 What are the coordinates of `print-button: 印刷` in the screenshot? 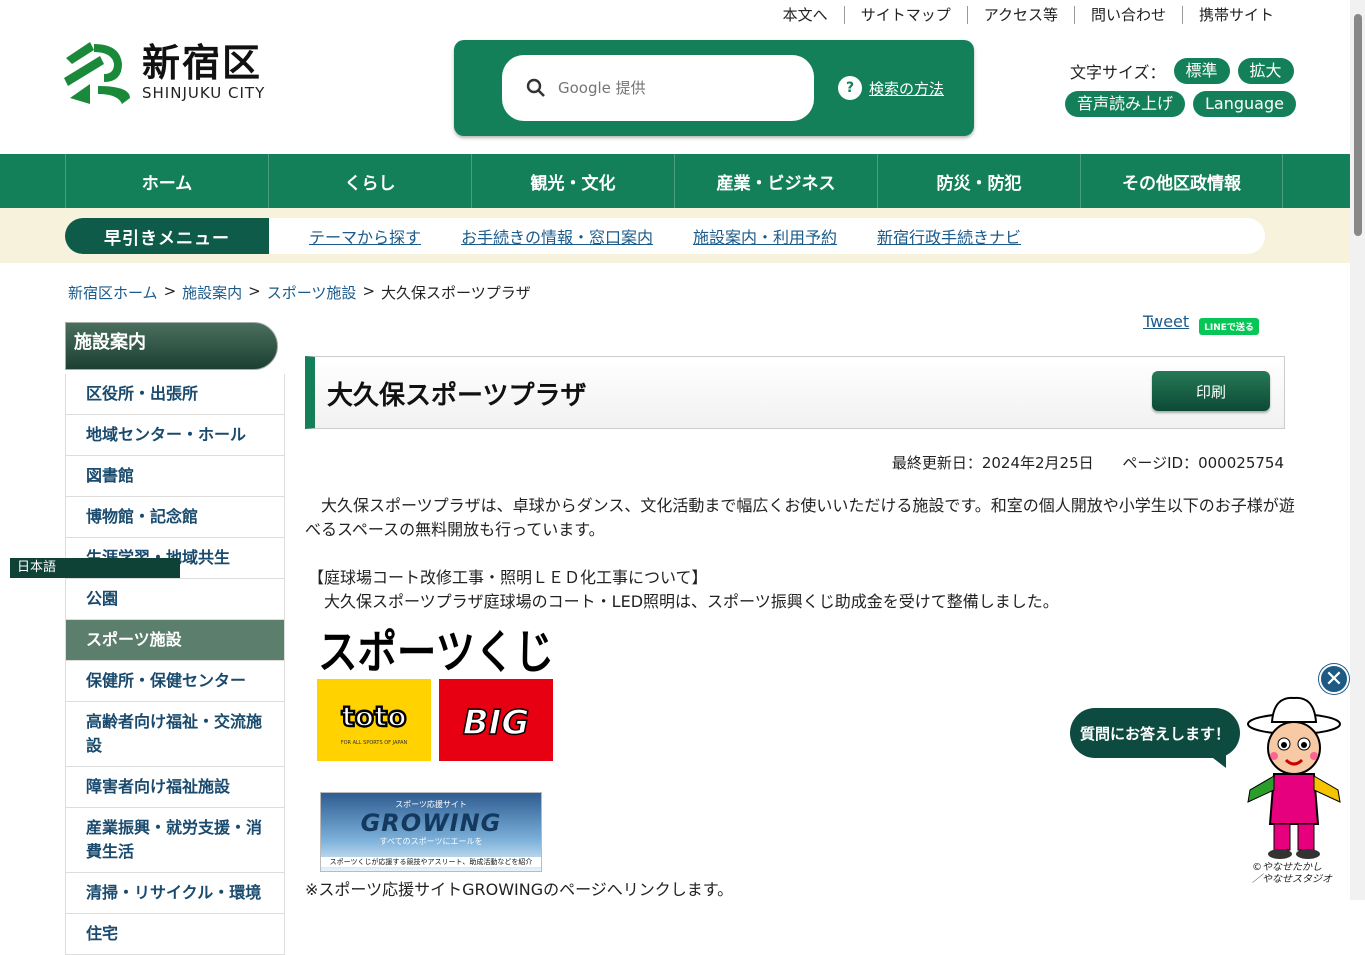 It's located at (1211, 391).